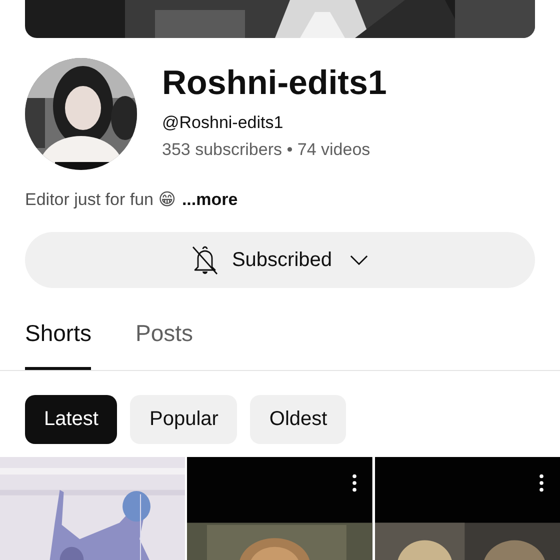 This screenshot has width=560, height=560. What do you see at coordinates (223, 123) in the screenshot?
I see `channel-handle: @Roshni-edits1` at bounding box center [223, 123].